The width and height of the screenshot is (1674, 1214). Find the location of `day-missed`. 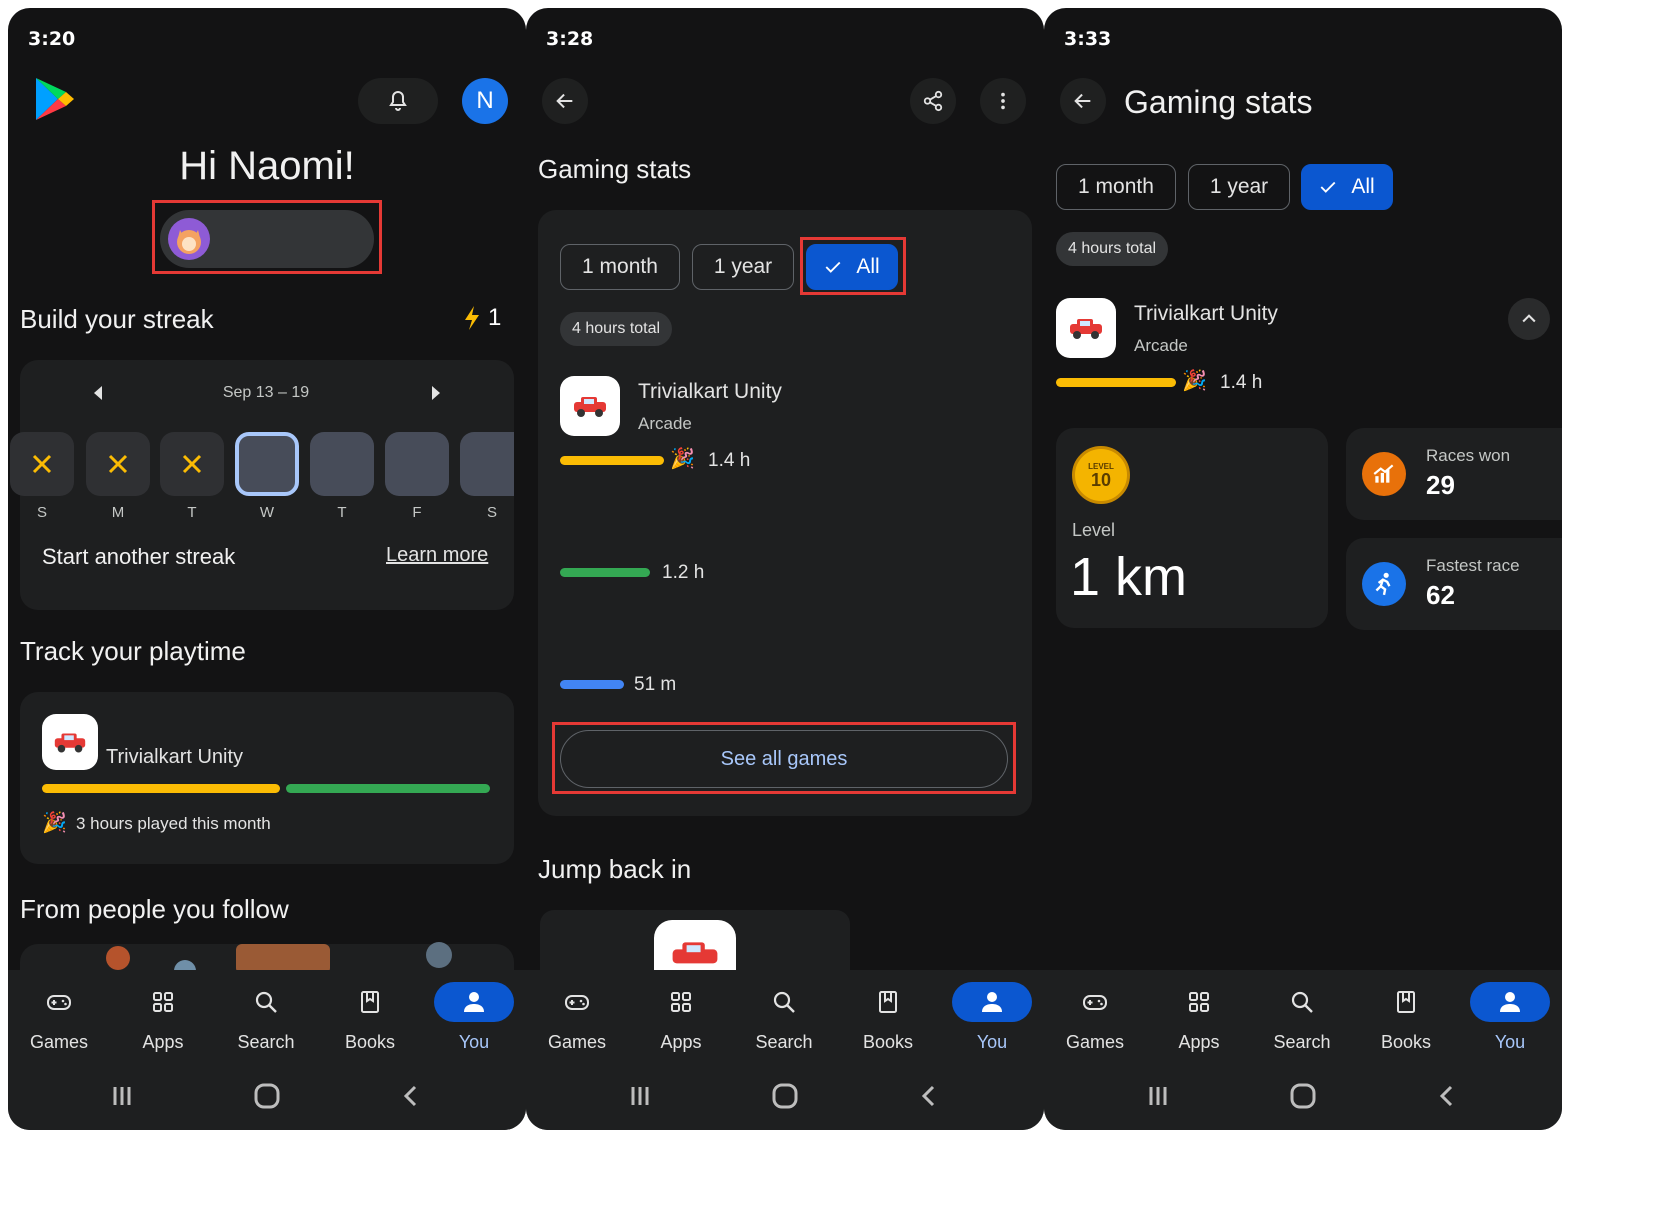

day-missed is located at coordinates (42, 464).